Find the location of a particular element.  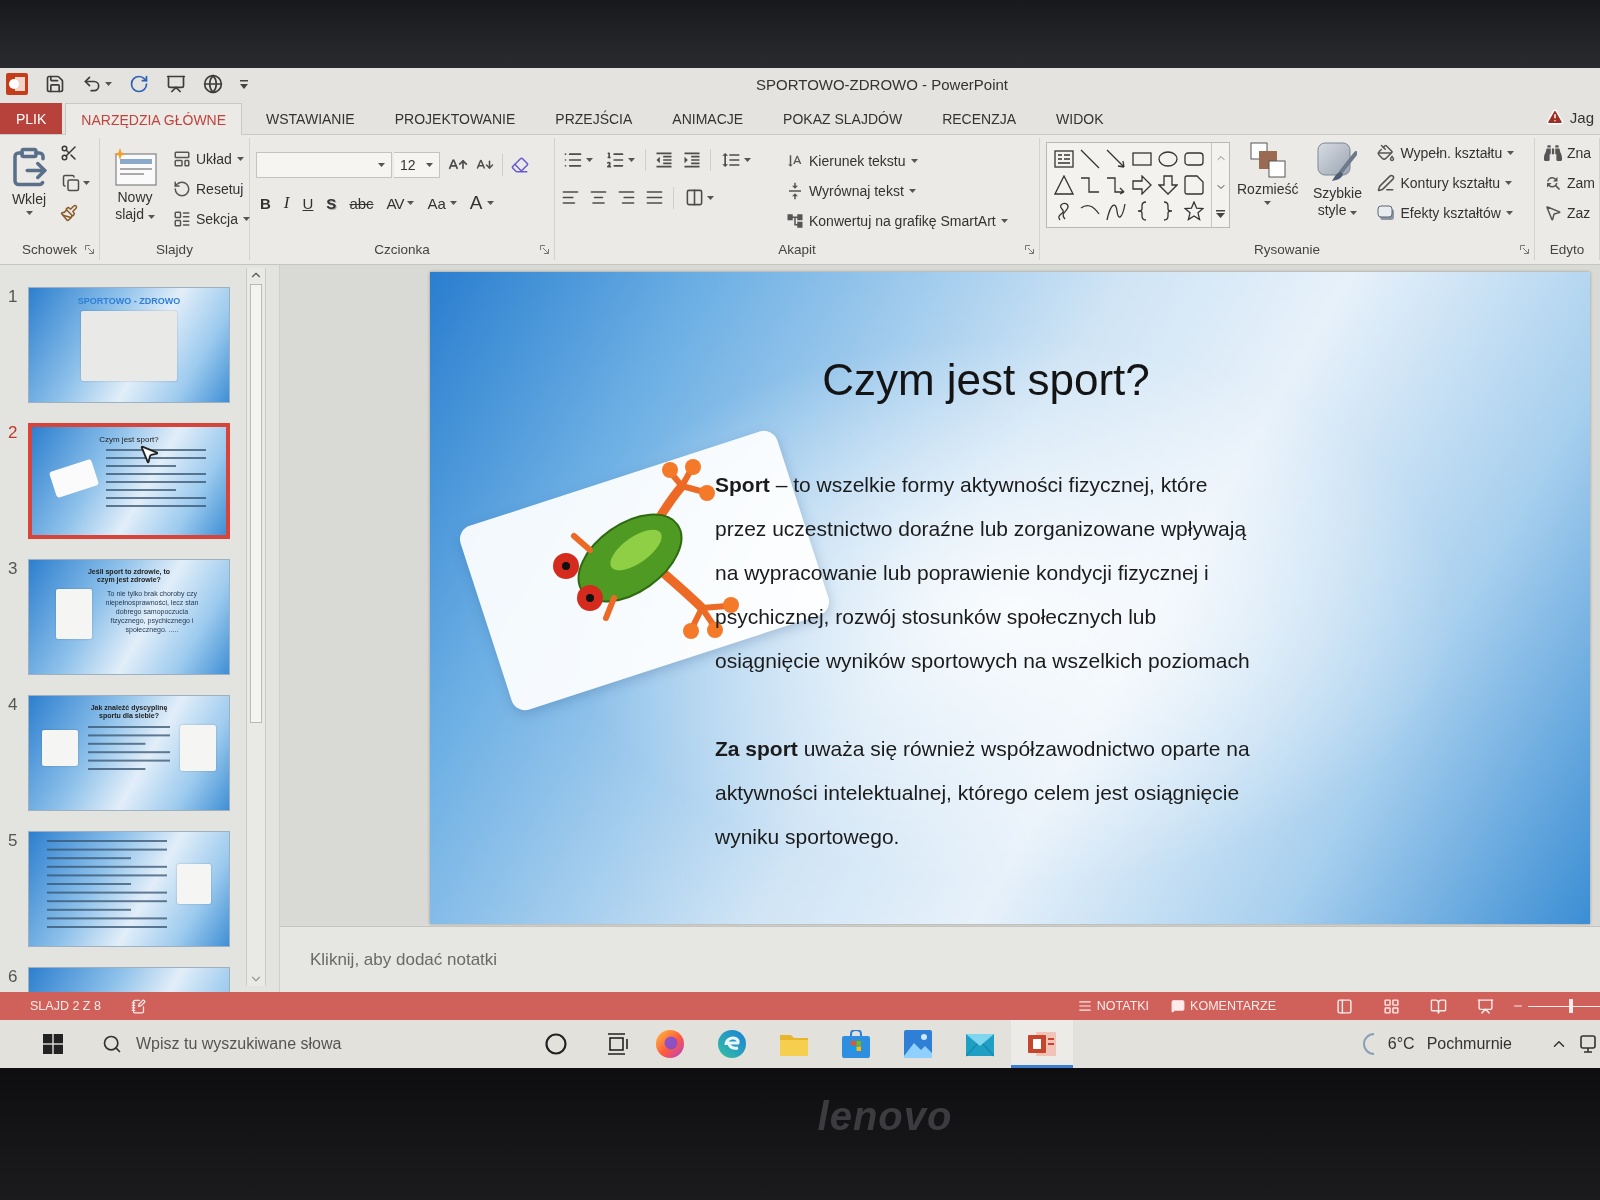

increase-indent-icon is located at coordinates (692, 160).